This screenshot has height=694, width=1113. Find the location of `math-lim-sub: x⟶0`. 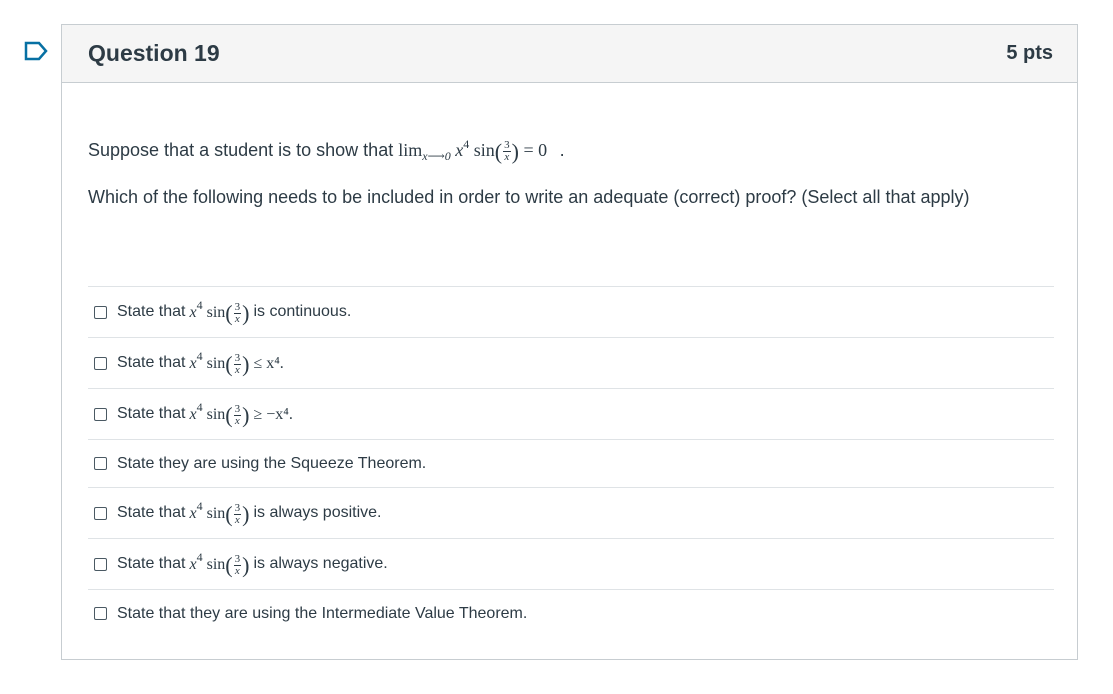

math-lim-sub: x⟶0 is located at coordinates (436, 156).